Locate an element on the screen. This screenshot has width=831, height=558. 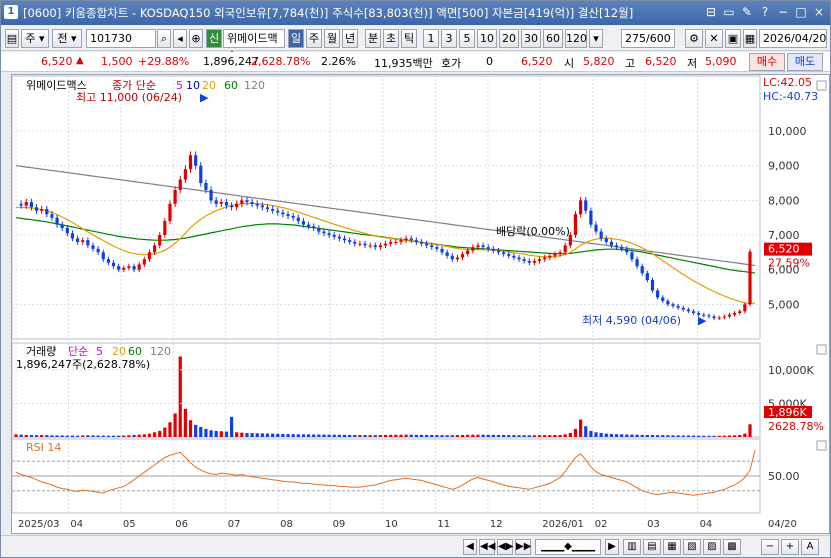
maximize-button: □ is located at coordinates (801, 12).